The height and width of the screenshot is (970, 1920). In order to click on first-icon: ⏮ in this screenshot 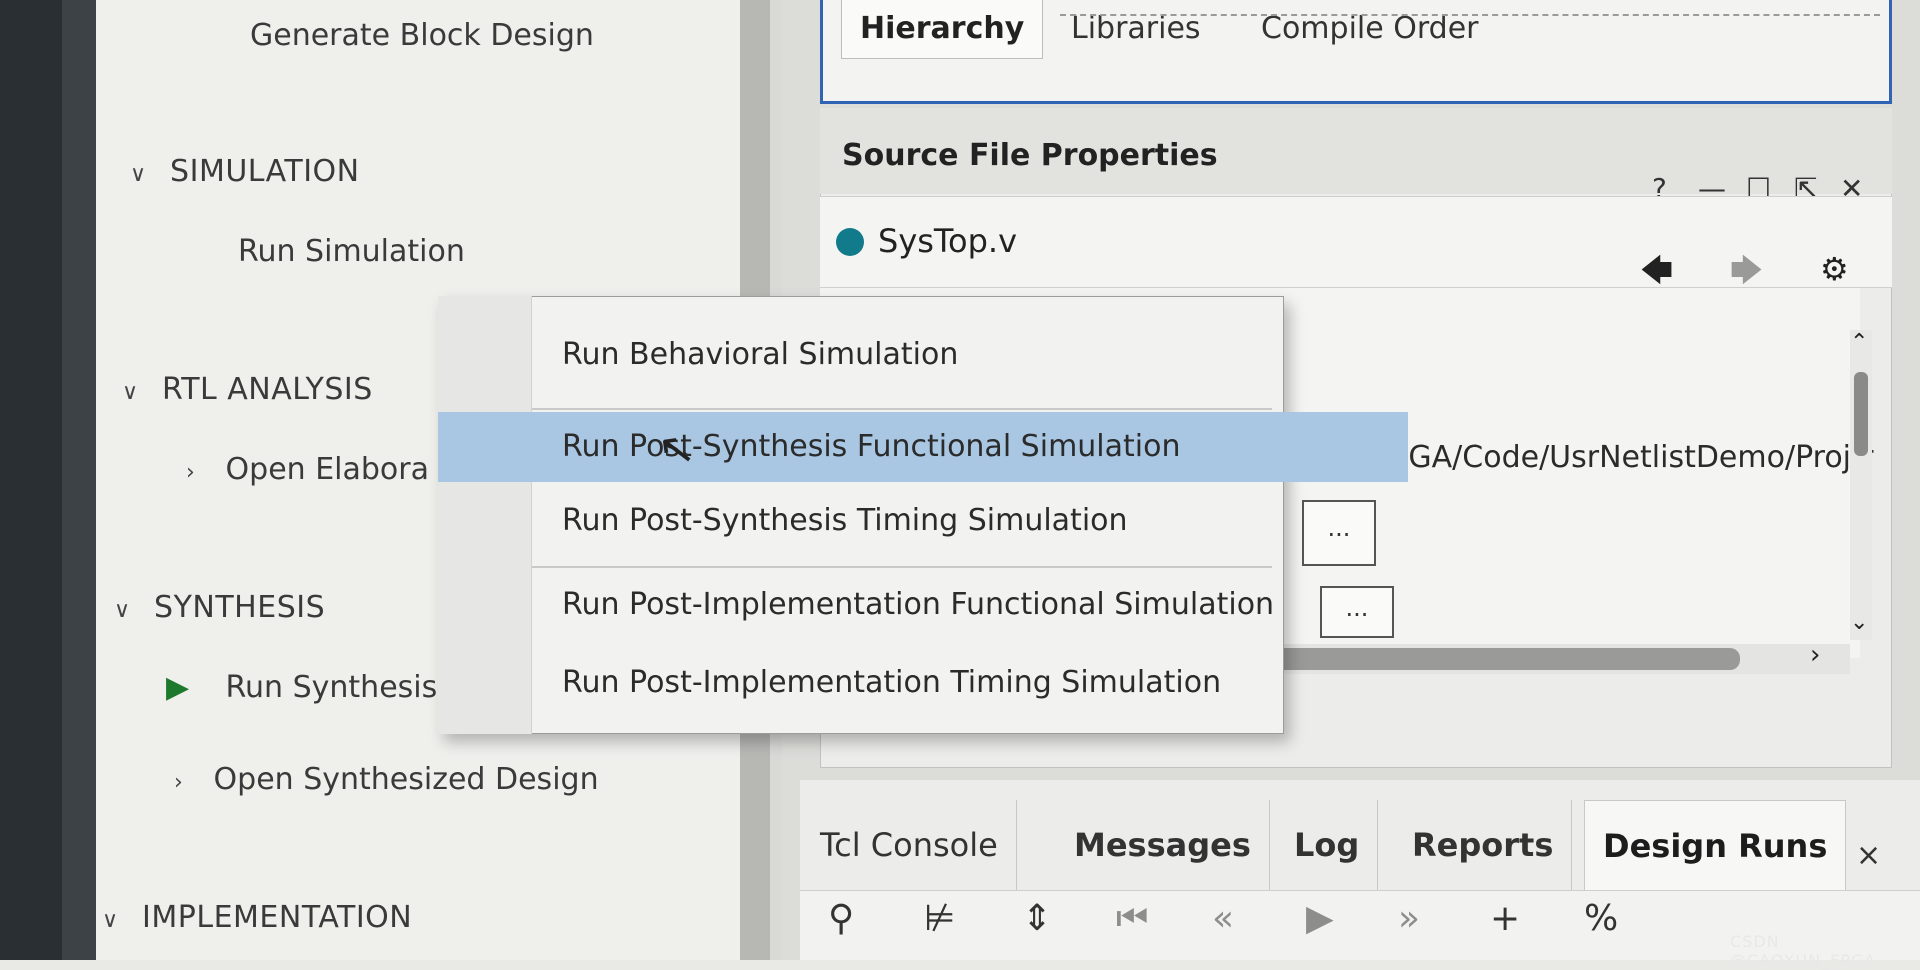, I will do `click(1132, 919)`.